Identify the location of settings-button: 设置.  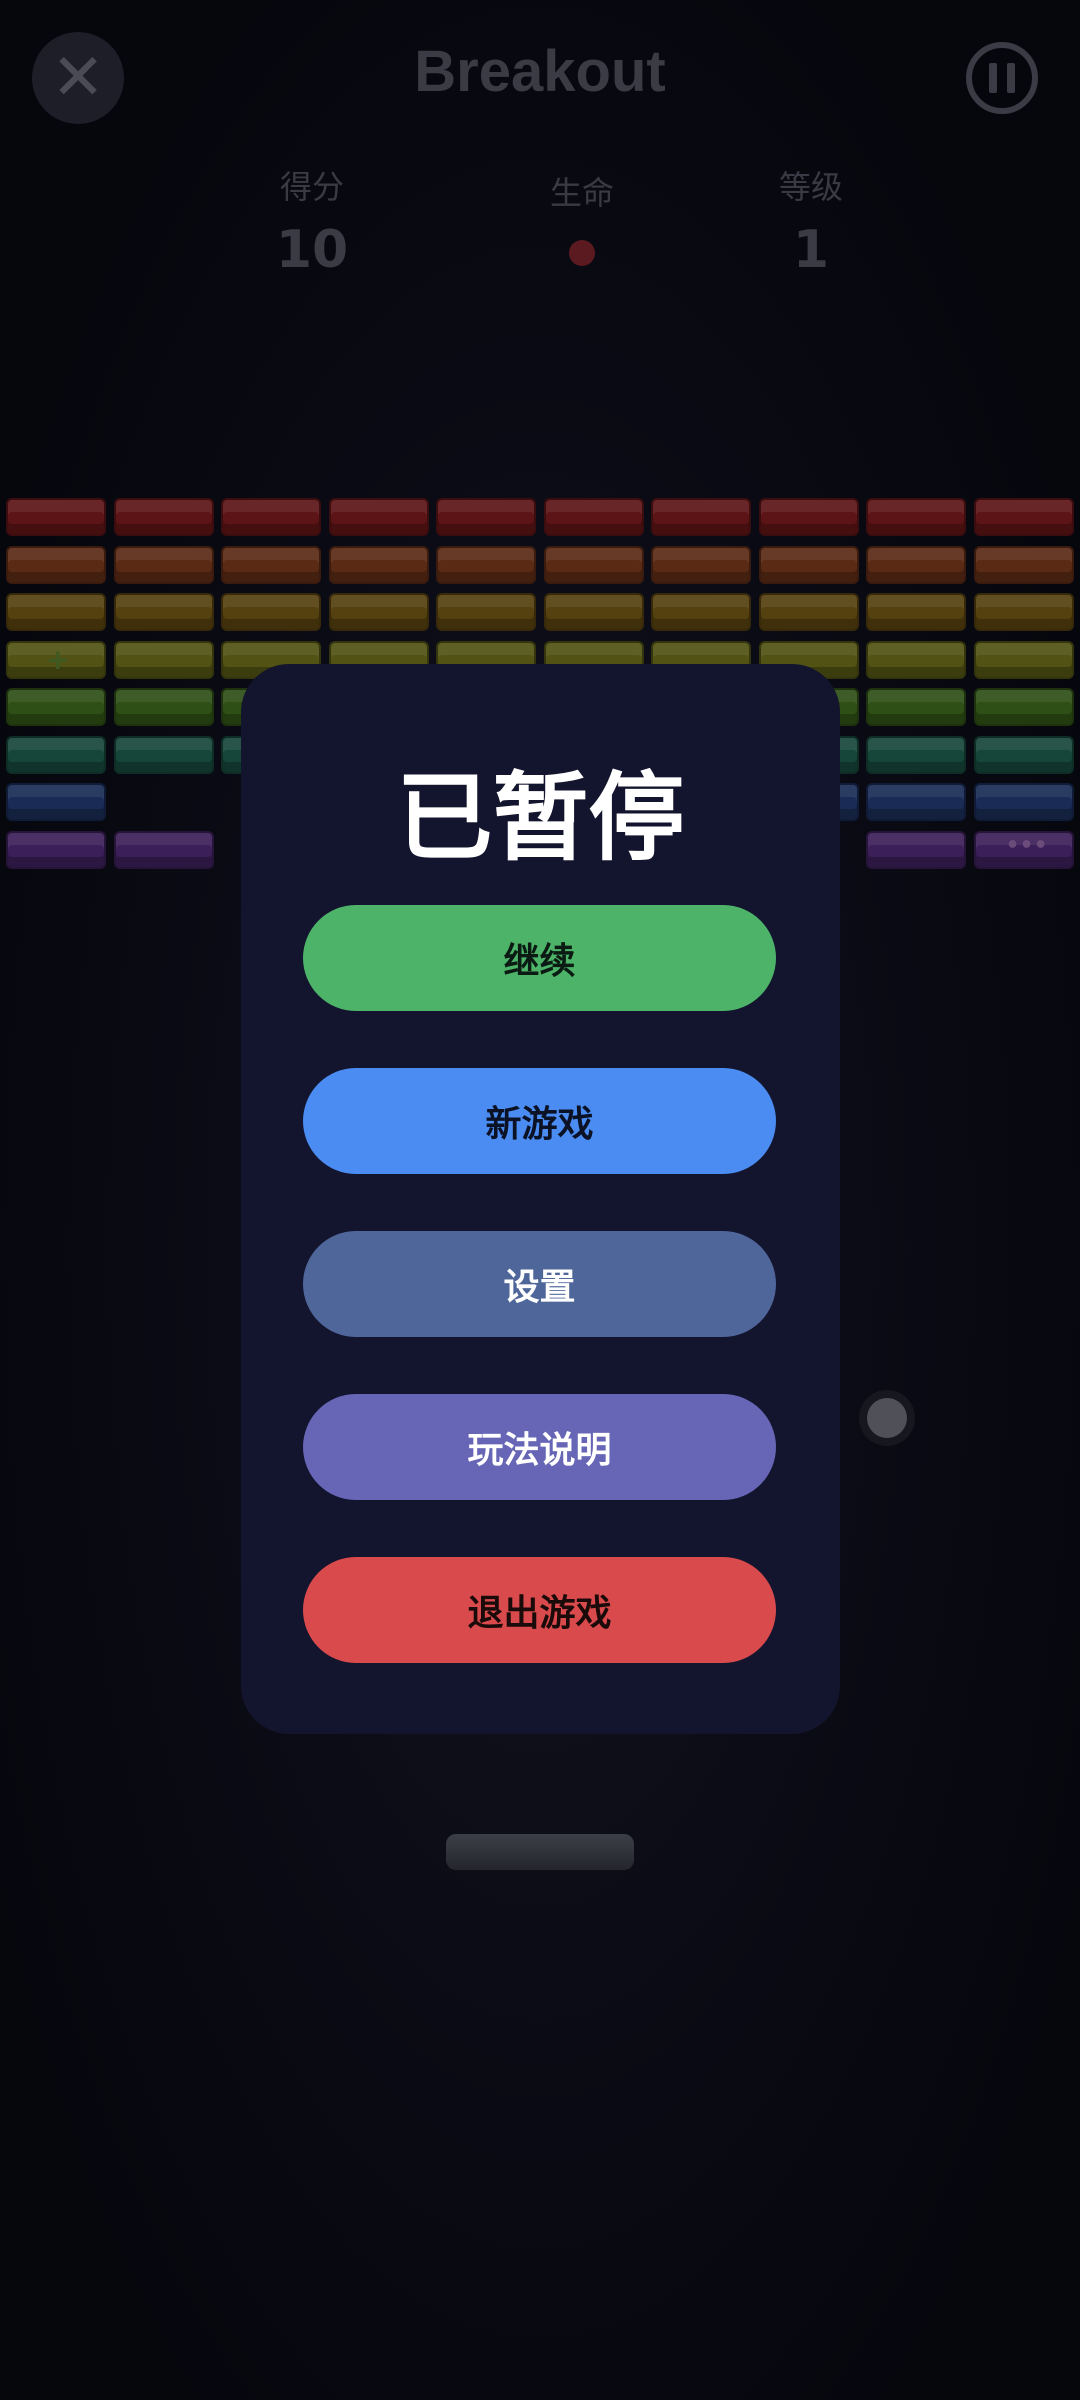
(539, 1284).